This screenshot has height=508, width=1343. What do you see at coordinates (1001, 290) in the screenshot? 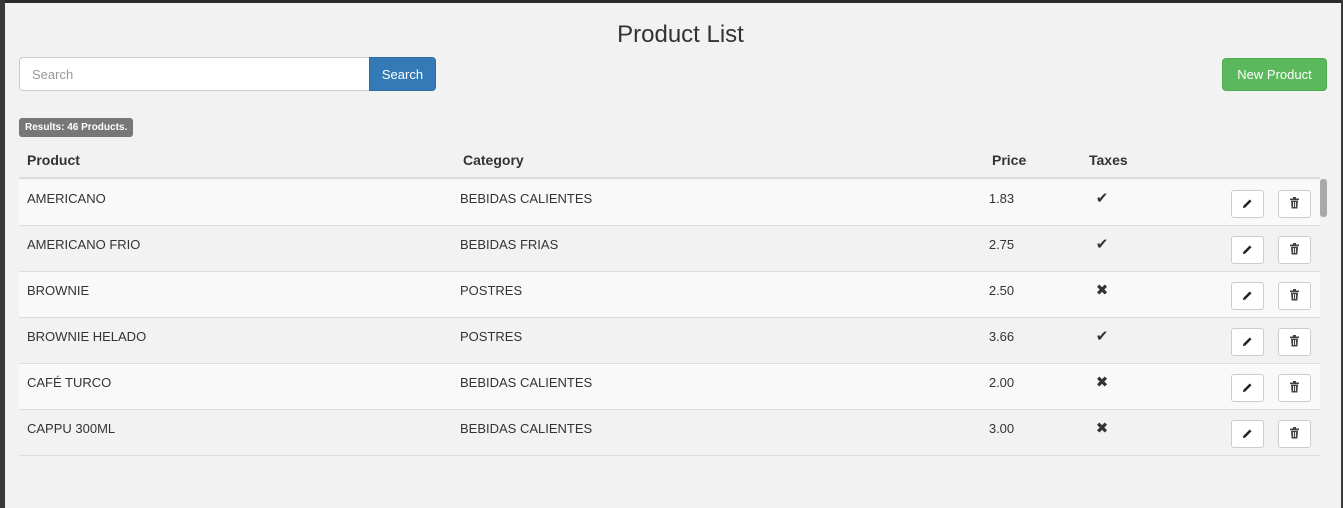
I see `cell-price: 2.50` at bounding box center [1001, 290].